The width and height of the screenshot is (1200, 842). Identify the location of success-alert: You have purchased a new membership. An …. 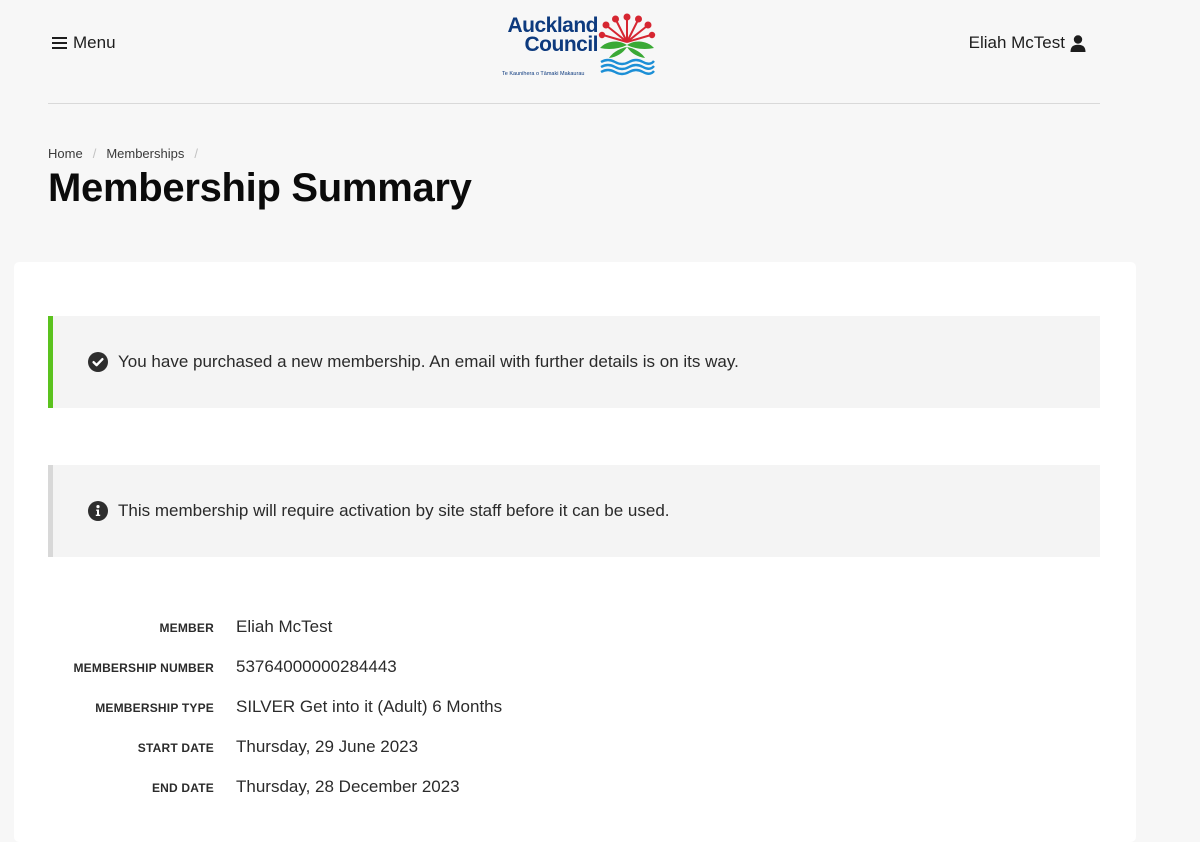
(574, 362).